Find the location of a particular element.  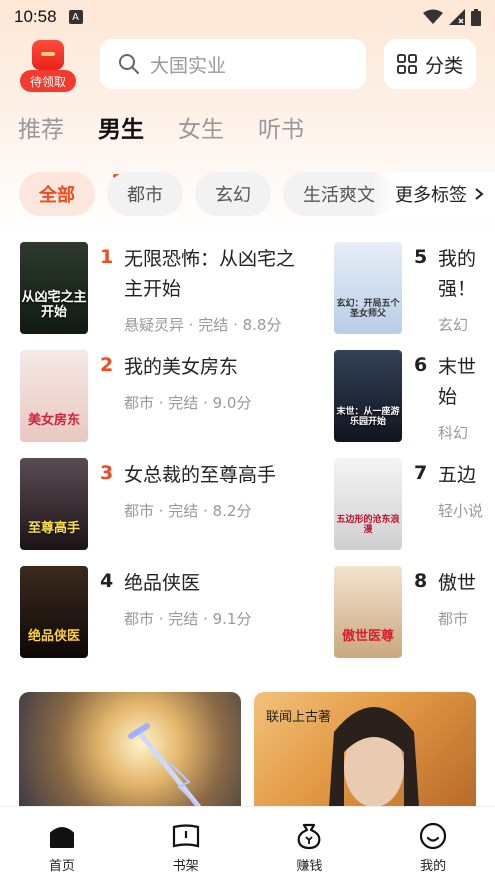

cover-title: 五边形的沧东浪漫 is located at coordinates (368, 525).